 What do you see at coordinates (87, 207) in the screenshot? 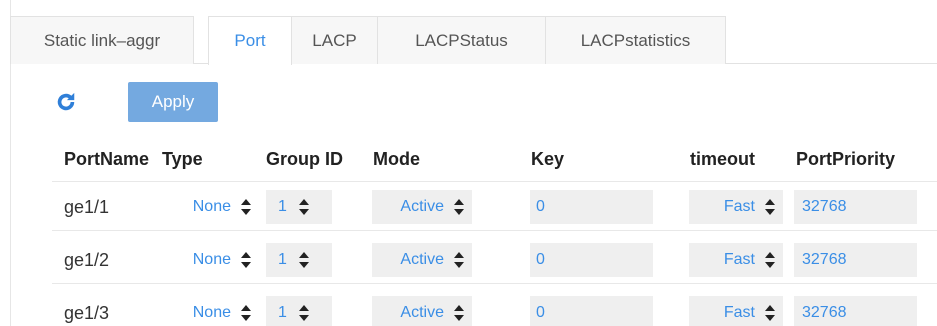
I see `port-name: ge1/1` at bounding box center [87, 207].